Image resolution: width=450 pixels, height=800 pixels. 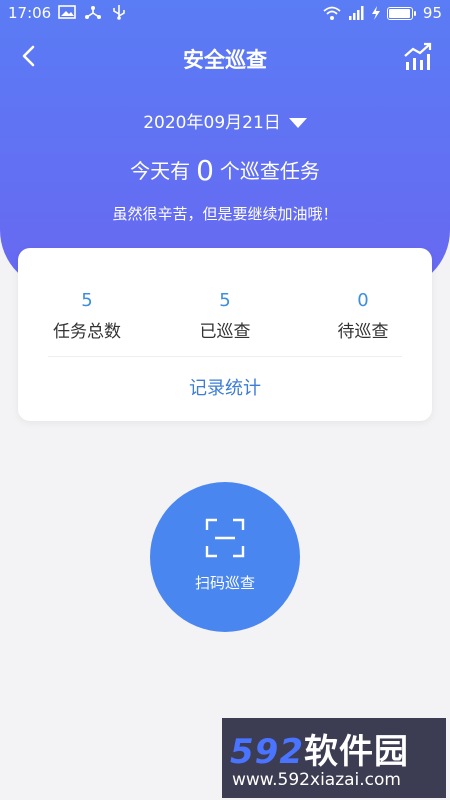 What do you see at coordinates (316, 780) in the screenshot?
I see `watermark-url: www.592xiazai.com` at bounding box center [316, 780].